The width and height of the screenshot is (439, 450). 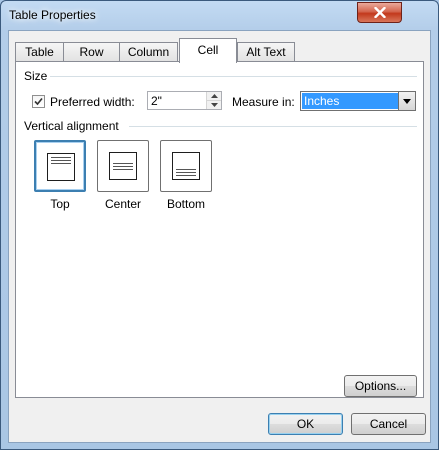 What do you see at coordinates (38, 76) in the screenshot?
I see `size-group-title: Size` at bounding box center [38, 76].